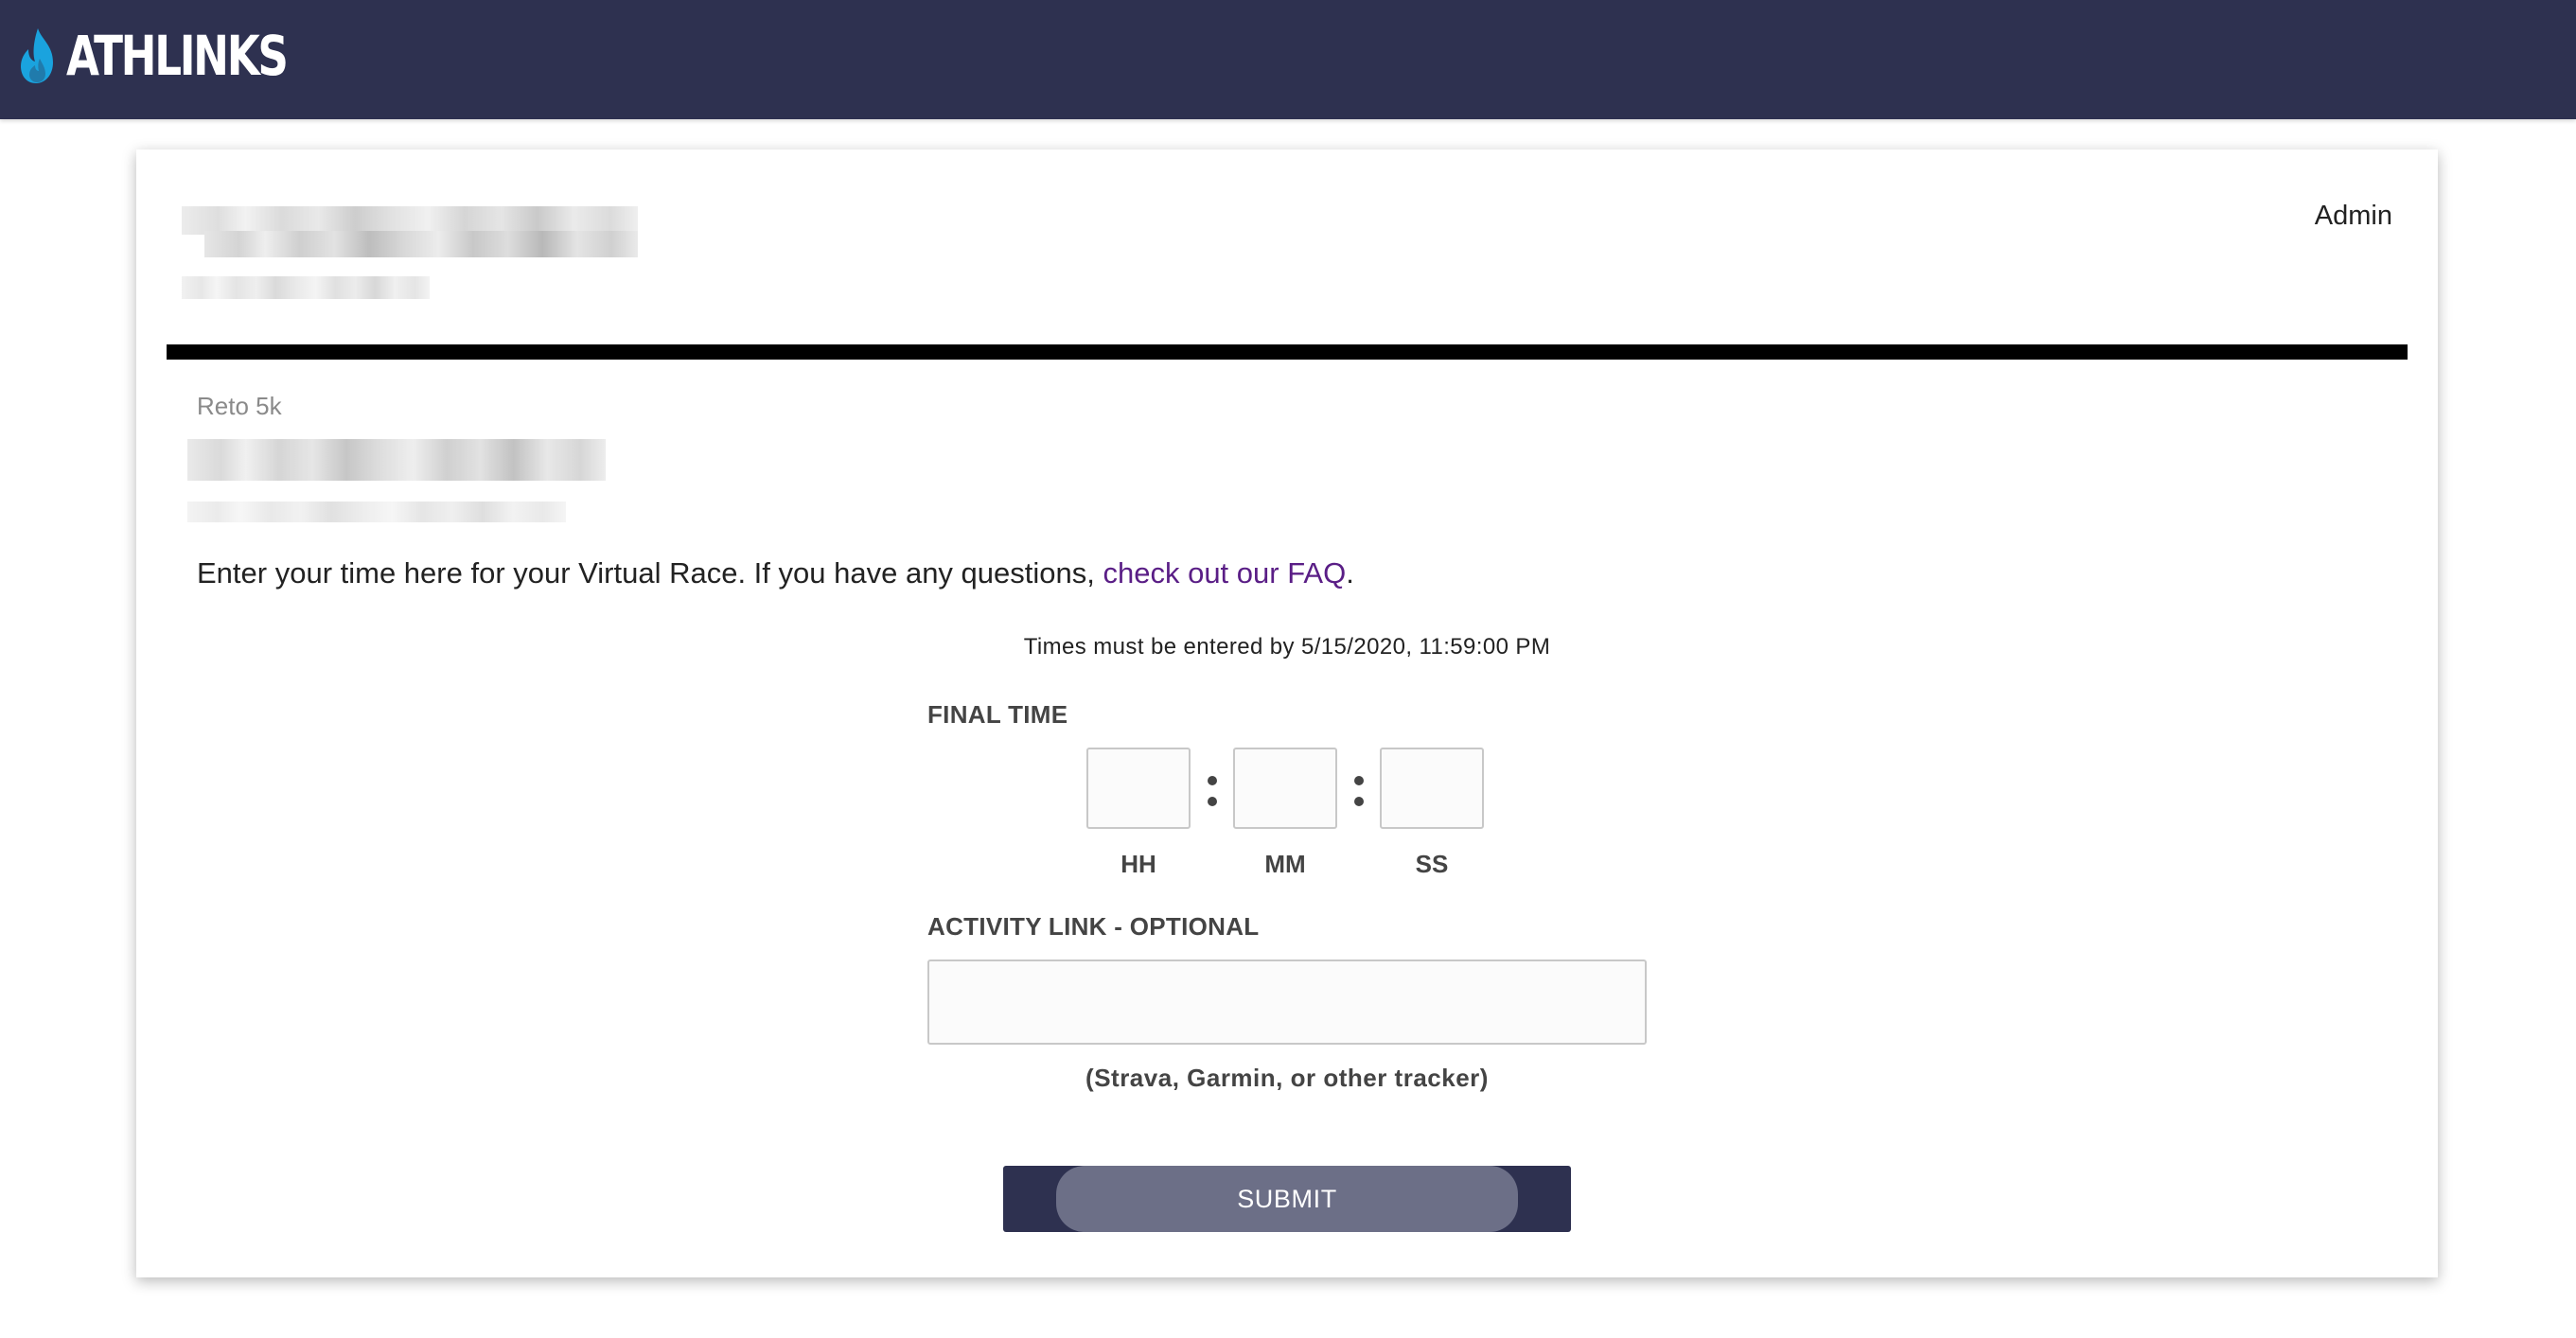 Image resolution: width=2576 pixels, height=1338 pixels. I want to click on faq-link: check out our FAQ, so click(1224, 573).